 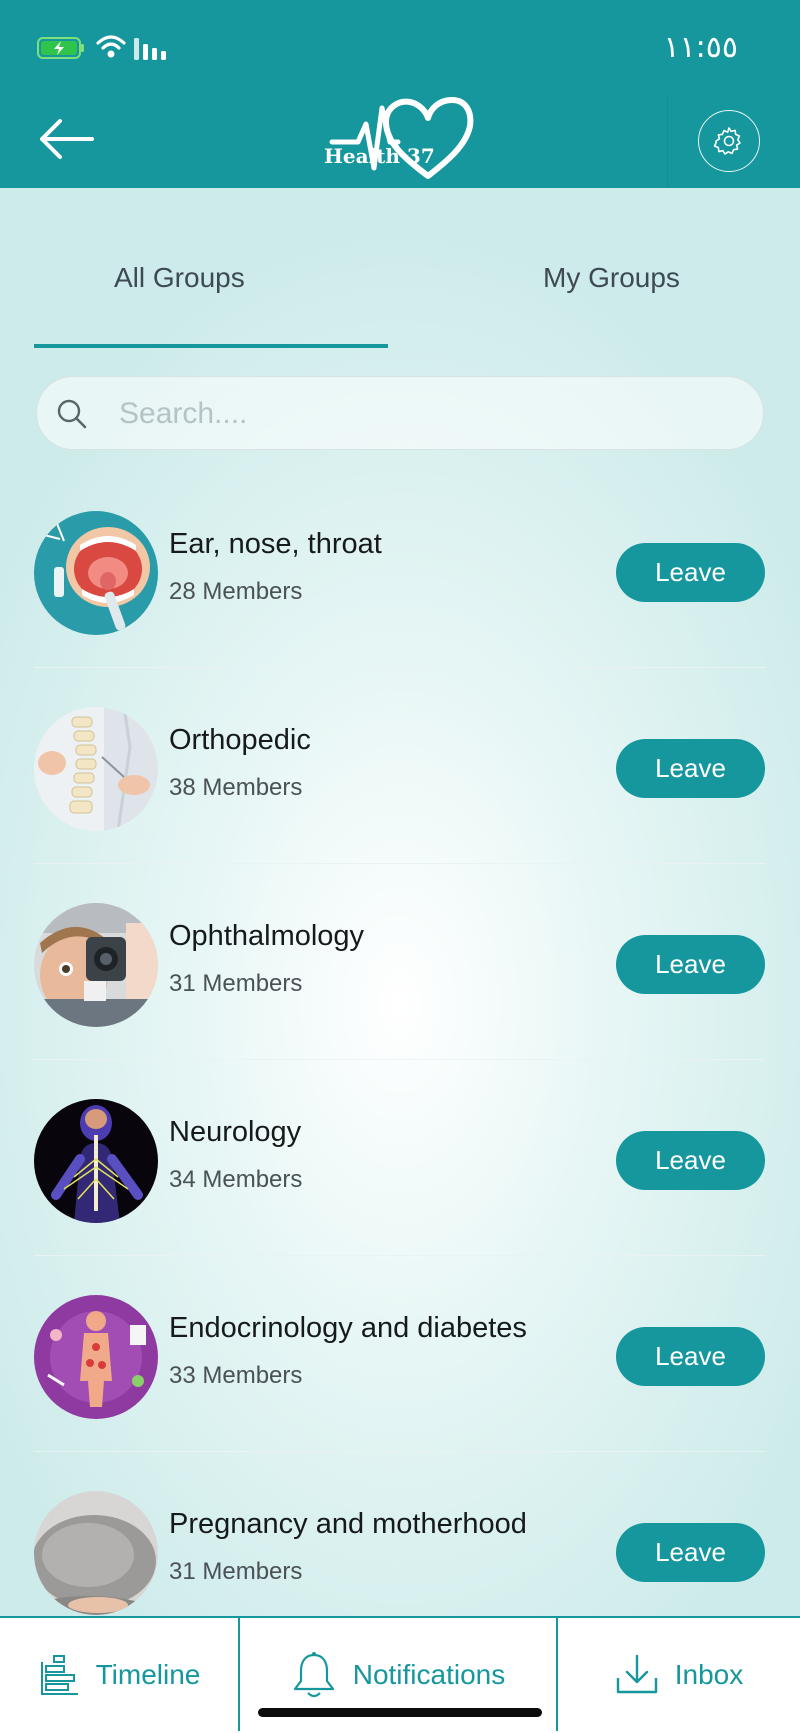 I want to click on wifi-icon, so click(x=111, y=46).